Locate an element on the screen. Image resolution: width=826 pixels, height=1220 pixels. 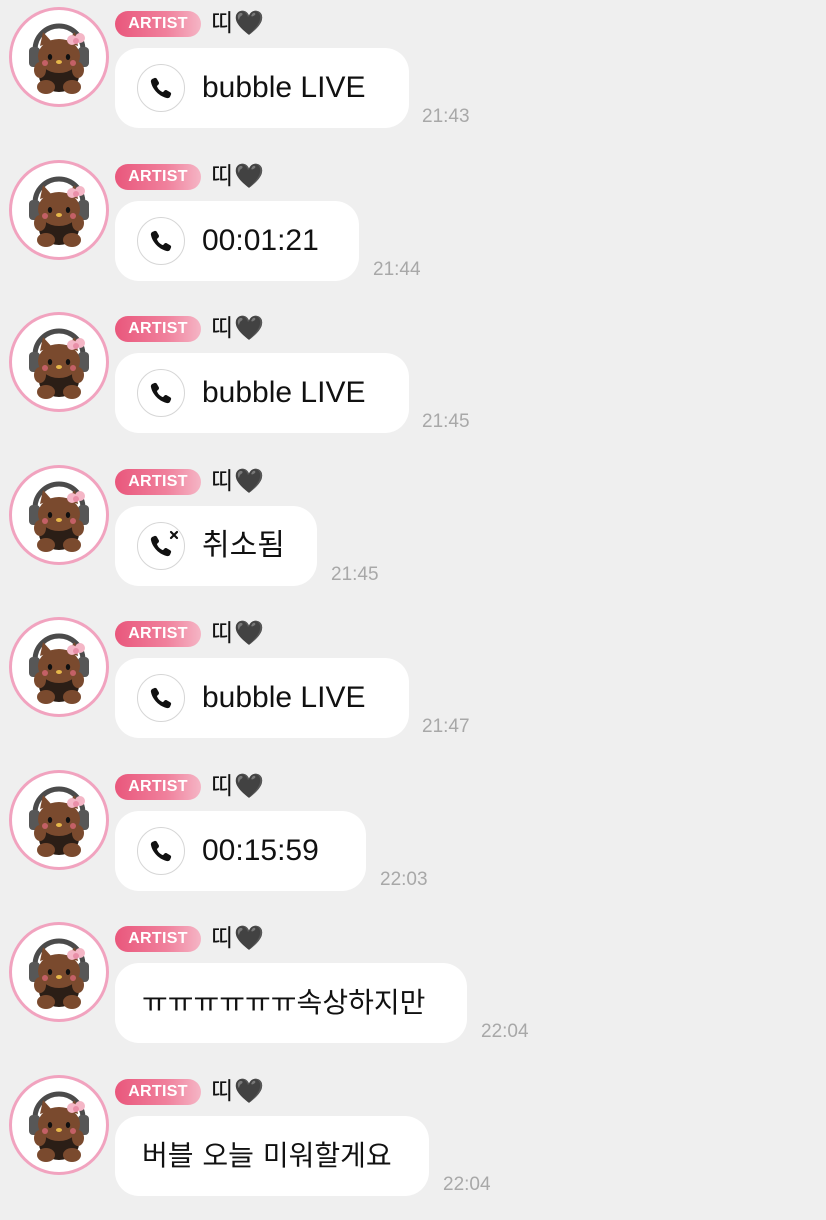
message-text: ㅠㅠㅠㅠㅠㅠ속상하지만 is located at coordinates (284, 1002).